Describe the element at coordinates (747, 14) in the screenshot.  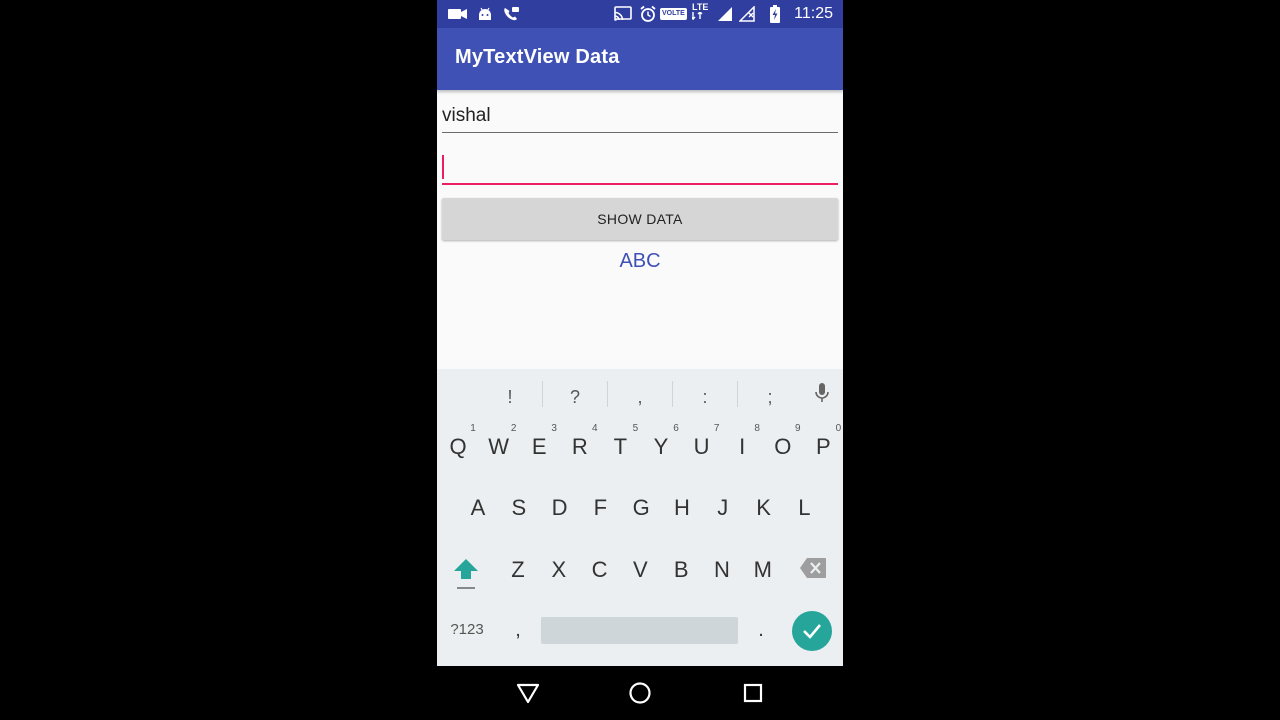
I see `no-signal-icon` at that location.